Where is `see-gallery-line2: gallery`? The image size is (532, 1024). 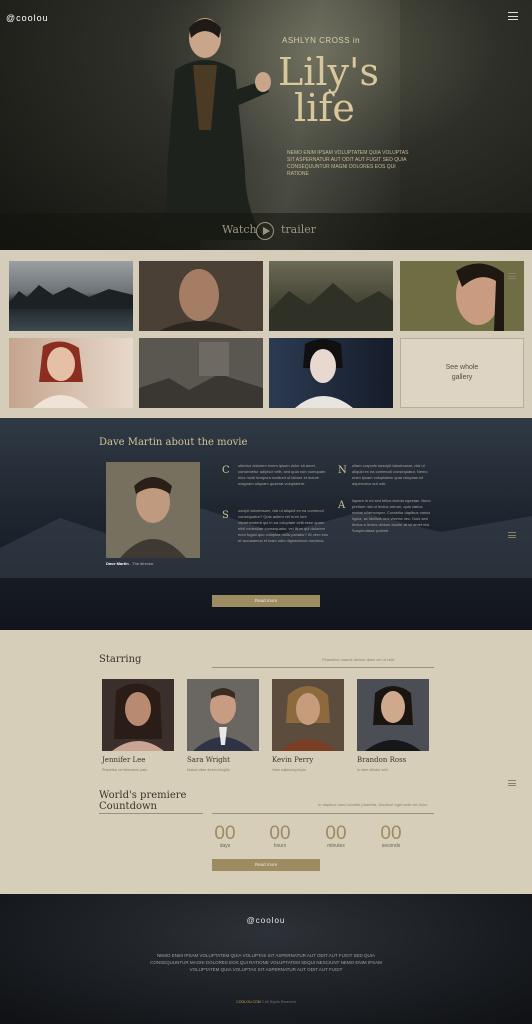 see-gallery-line2: gallery is located at coordinates (462, 377).